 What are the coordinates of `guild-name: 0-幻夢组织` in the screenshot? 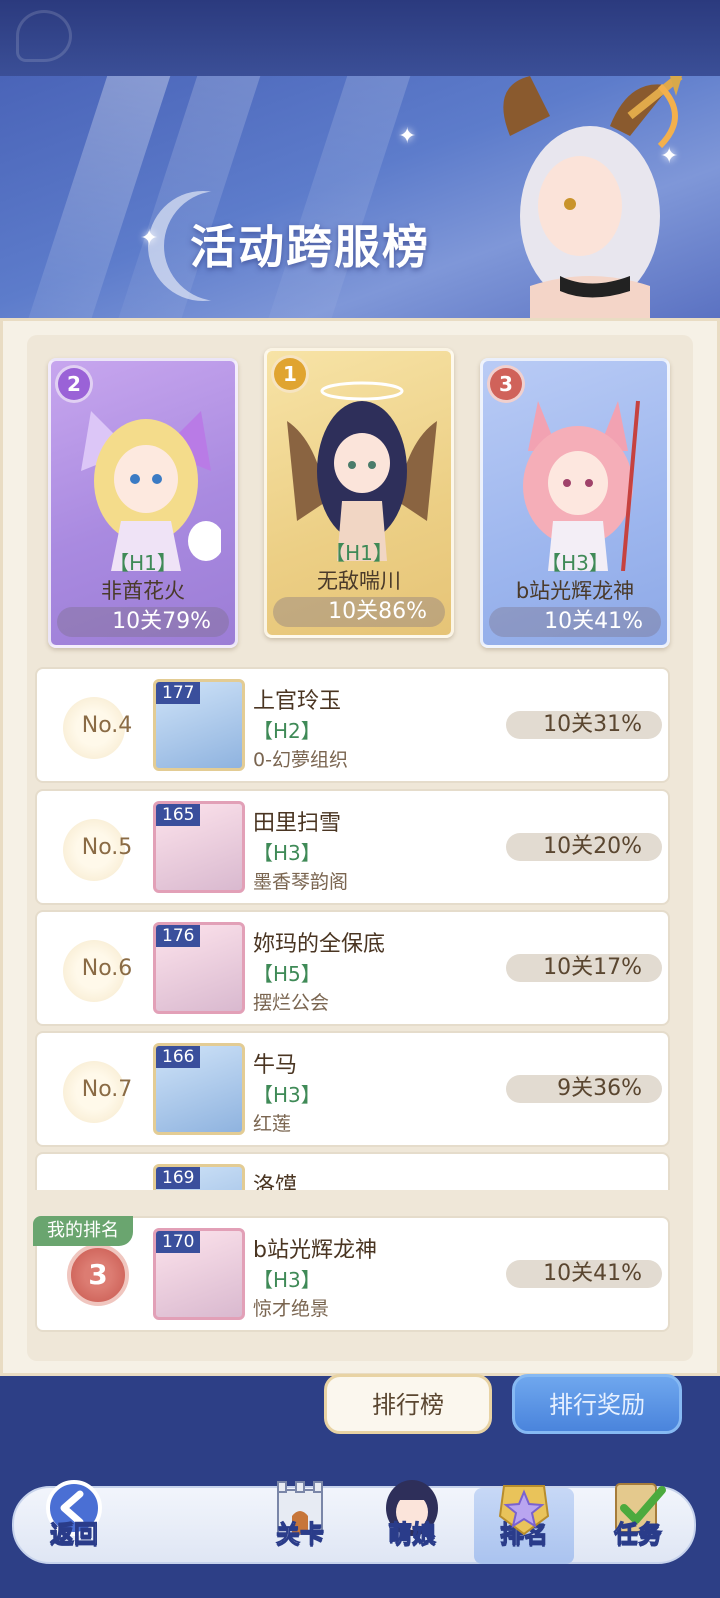 It's located at (300, 760).